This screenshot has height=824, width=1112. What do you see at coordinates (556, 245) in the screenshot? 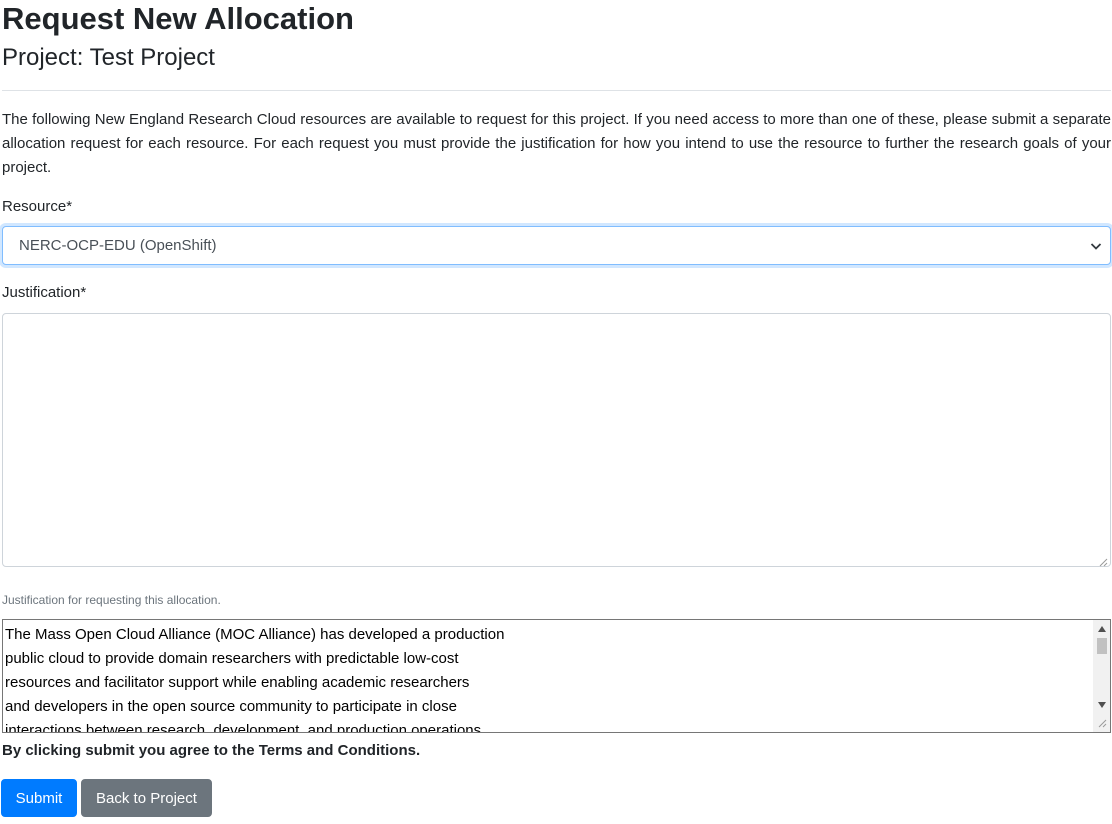
I see `resource-select: NERC-OCP-EDU (OpenShift)` at bounding box center [556, 245].